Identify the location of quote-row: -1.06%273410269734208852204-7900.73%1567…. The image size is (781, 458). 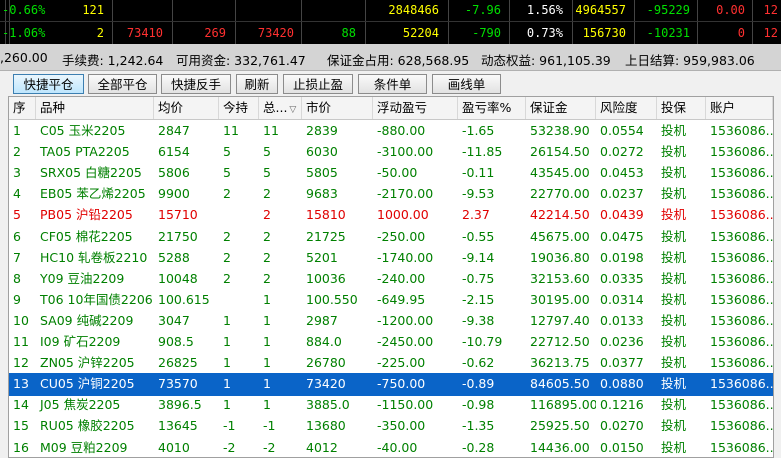
(390, 33).